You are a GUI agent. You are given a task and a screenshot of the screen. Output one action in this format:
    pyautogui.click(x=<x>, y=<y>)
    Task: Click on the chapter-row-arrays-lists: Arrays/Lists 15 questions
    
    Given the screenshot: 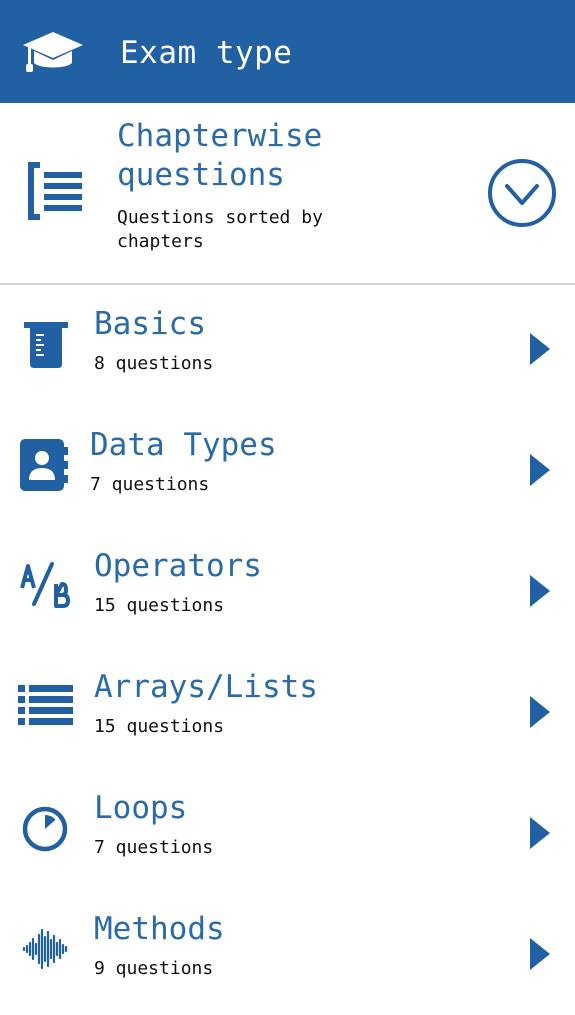 What is the action you would take?
    pyautogui.click(x=287, y=711)
    